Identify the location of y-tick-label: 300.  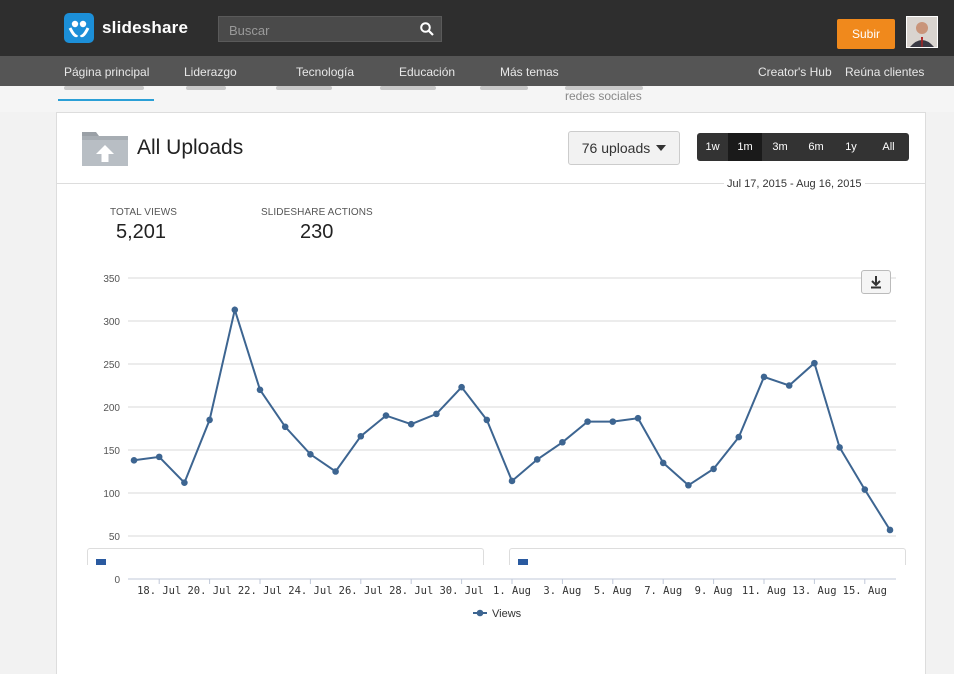
(111, 322).